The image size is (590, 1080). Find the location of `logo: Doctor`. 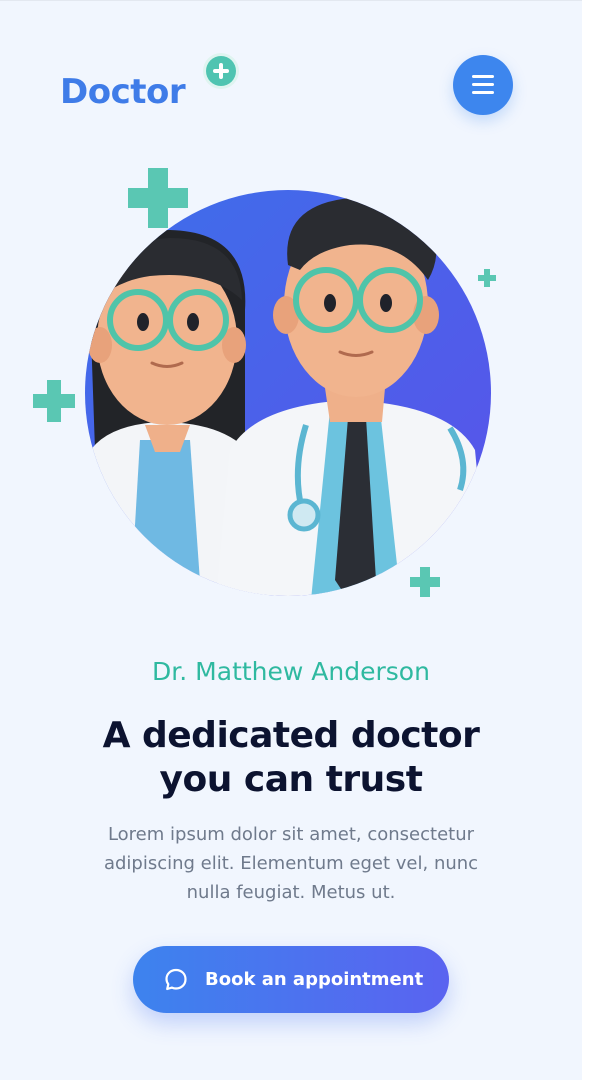

logo: Doctor is located at coordinates (148, 88).